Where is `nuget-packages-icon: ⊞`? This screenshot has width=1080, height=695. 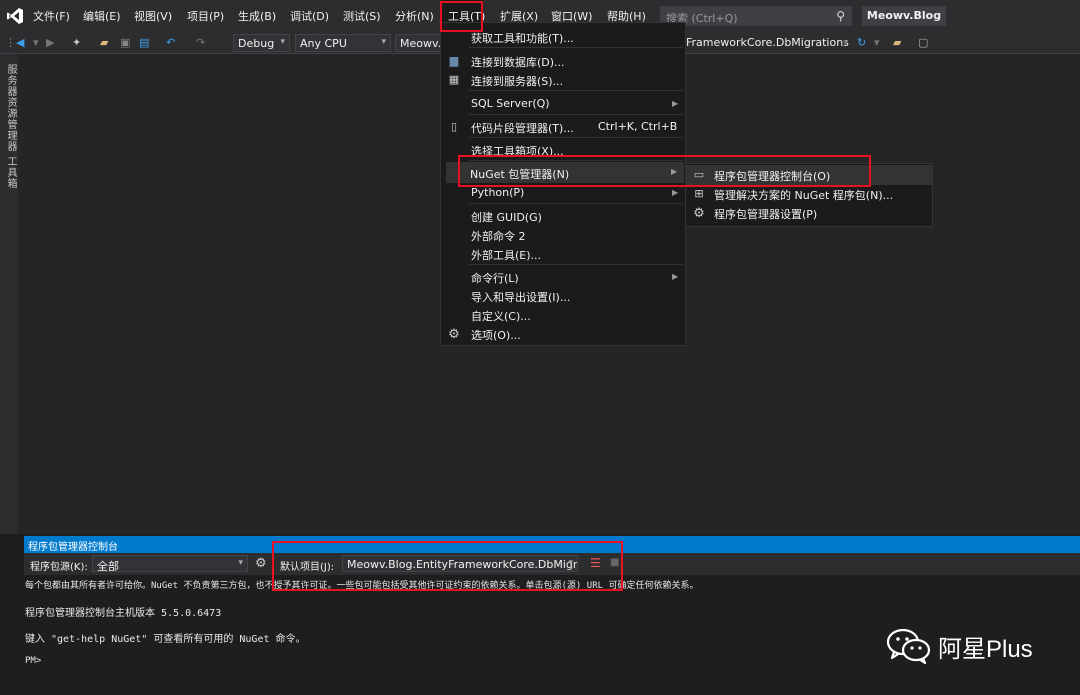 nuget-packages-icon: ⊞ is located at coordinates (699, 193).